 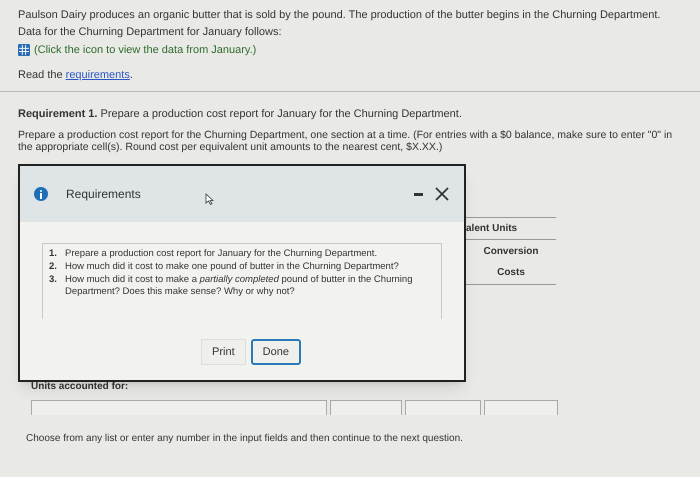 I want to click on requirement-item: How much did it cost to make a partially completed pound of butter in the Churning Department? Does this make sense? Why or why not?, so click(x=239, y=286).